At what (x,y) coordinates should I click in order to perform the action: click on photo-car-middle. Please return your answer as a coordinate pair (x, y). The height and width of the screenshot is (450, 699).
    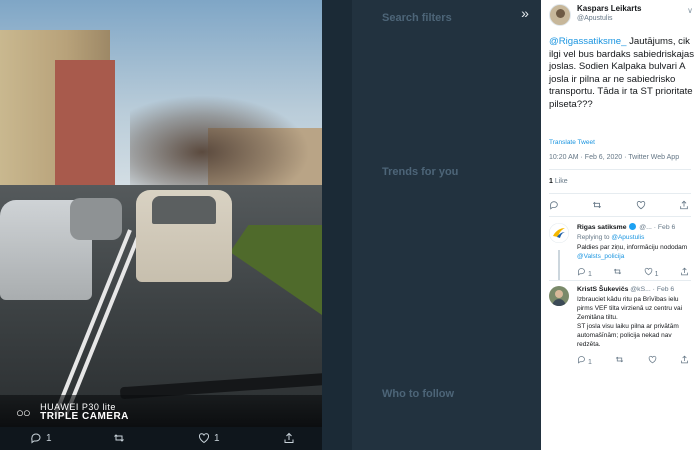
    Looking at the image, I should click on (96, 219).